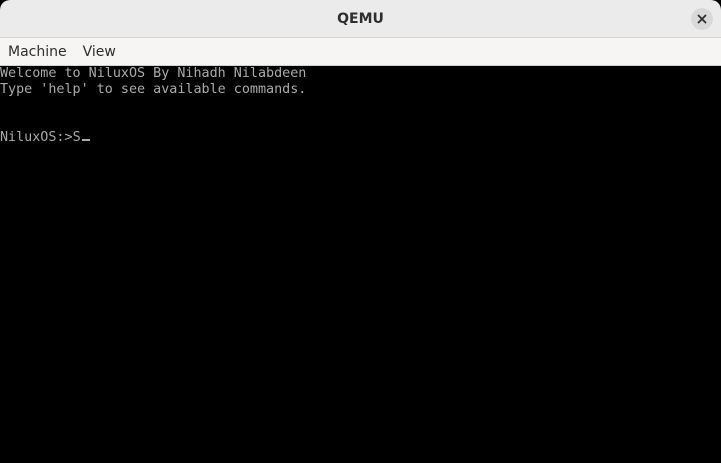 This screenshot has width=721, height=463. Describe the element at coordinates (36, 137) in the screenshot. I see `console-prompt: NiluxOS:>` at that location.